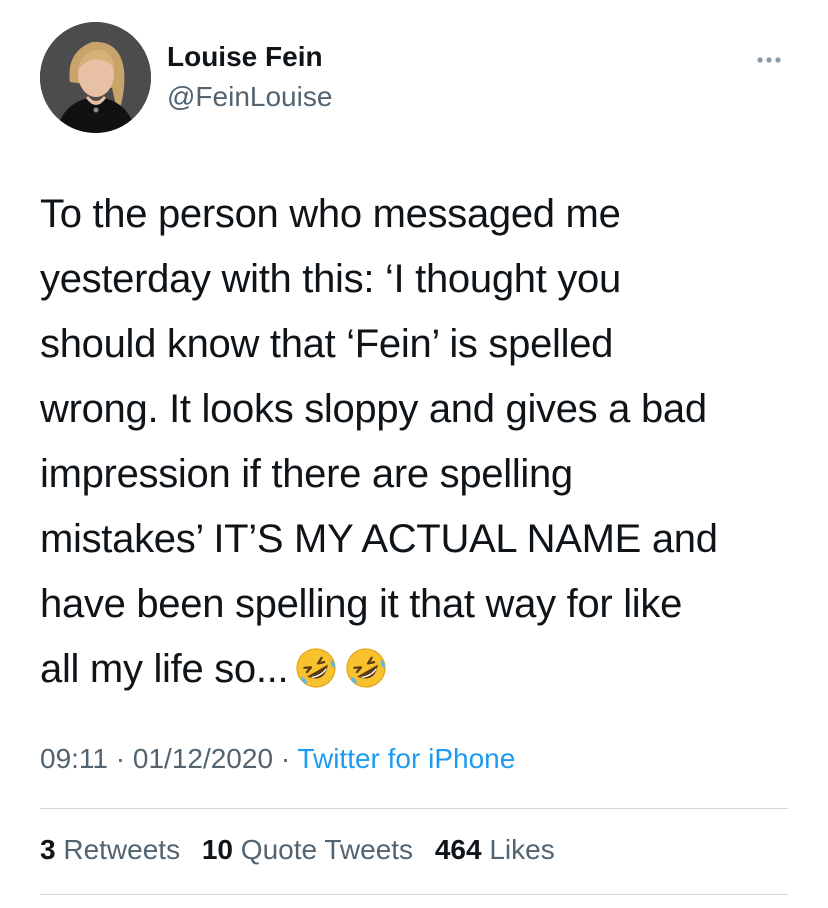 This screenshot has height=908, width=828. Describe the element at coordinates (249, 97) in the screenshot. I see `user-handle: @FeinLouise` at that location.